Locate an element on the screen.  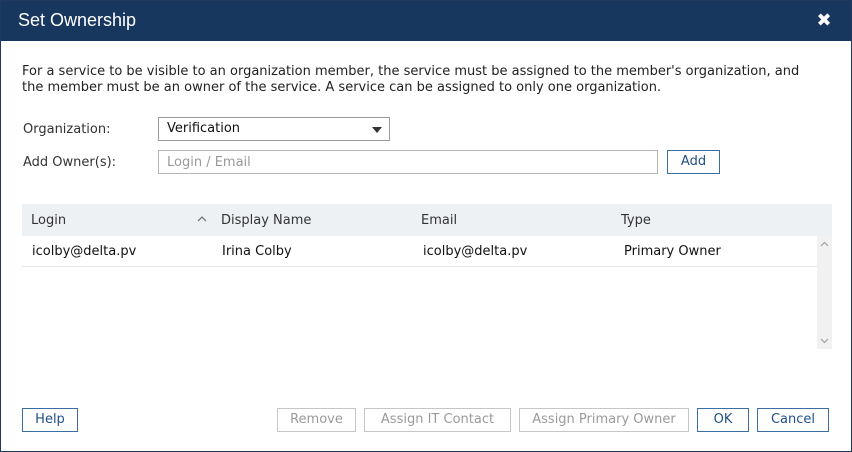
scroll-down-icon is located at coordinates (824, 340).